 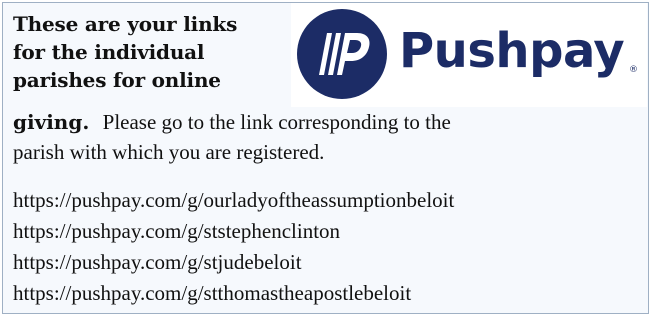 What do you see at coordinates (233, 231) in the screenshot?
I see `parish-link: https://pushpay.com/g/ststephenclinton` at bounding box center [233, 231].